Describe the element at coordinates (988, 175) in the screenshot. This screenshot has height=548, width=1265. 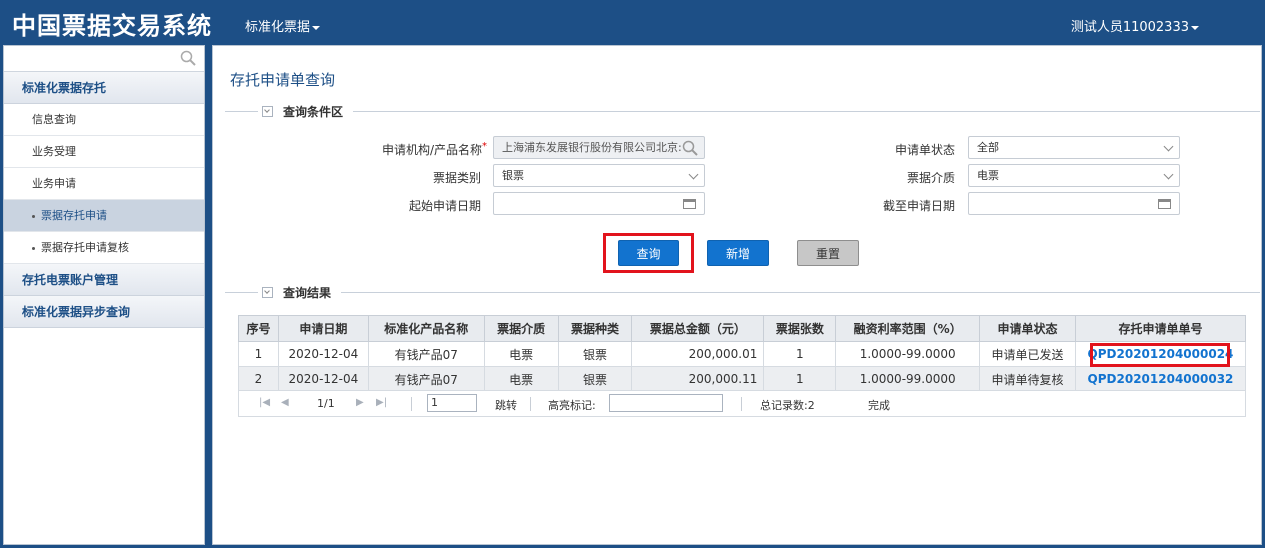
I see `medium-value: 电票` at that location.